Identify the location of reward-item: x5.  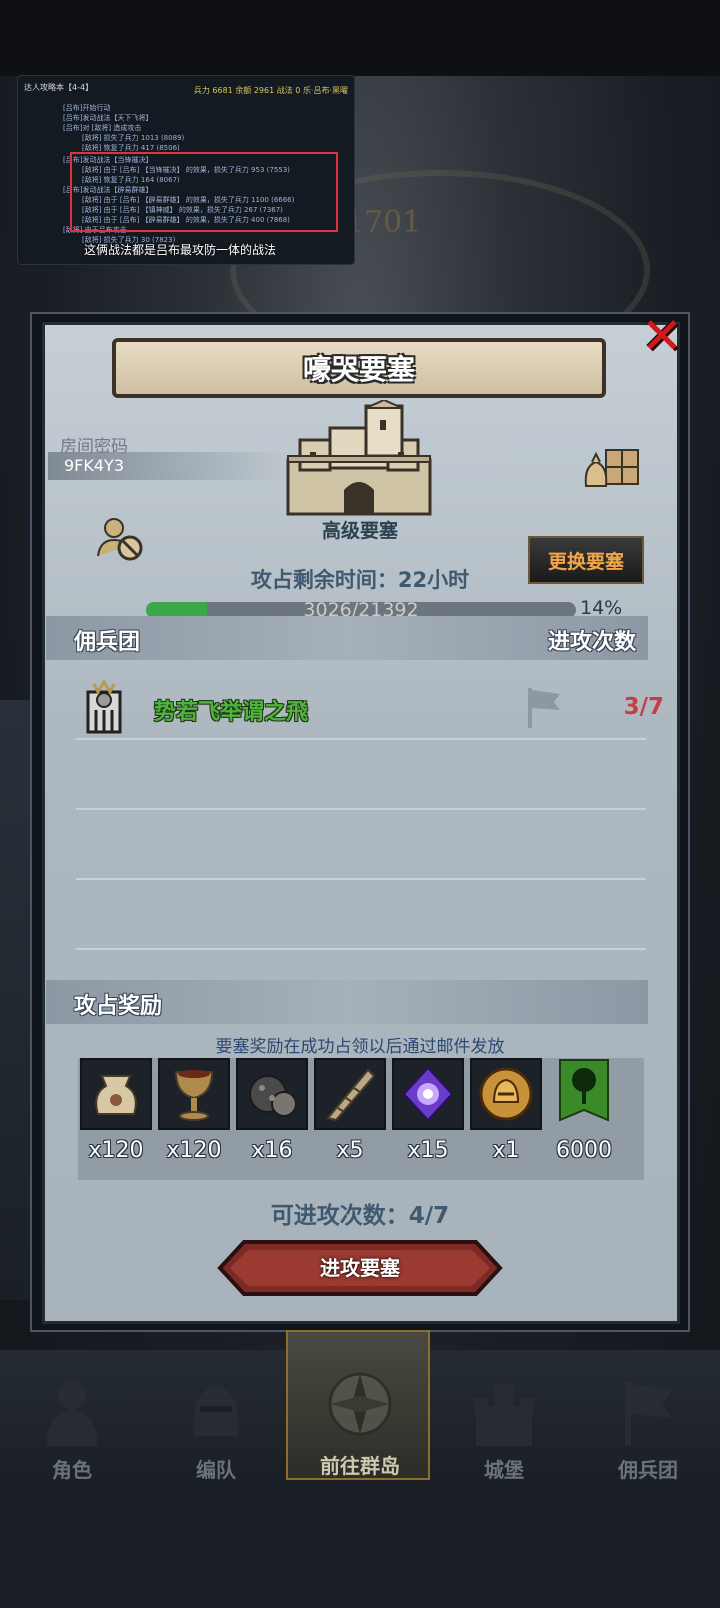
(350, 1119).